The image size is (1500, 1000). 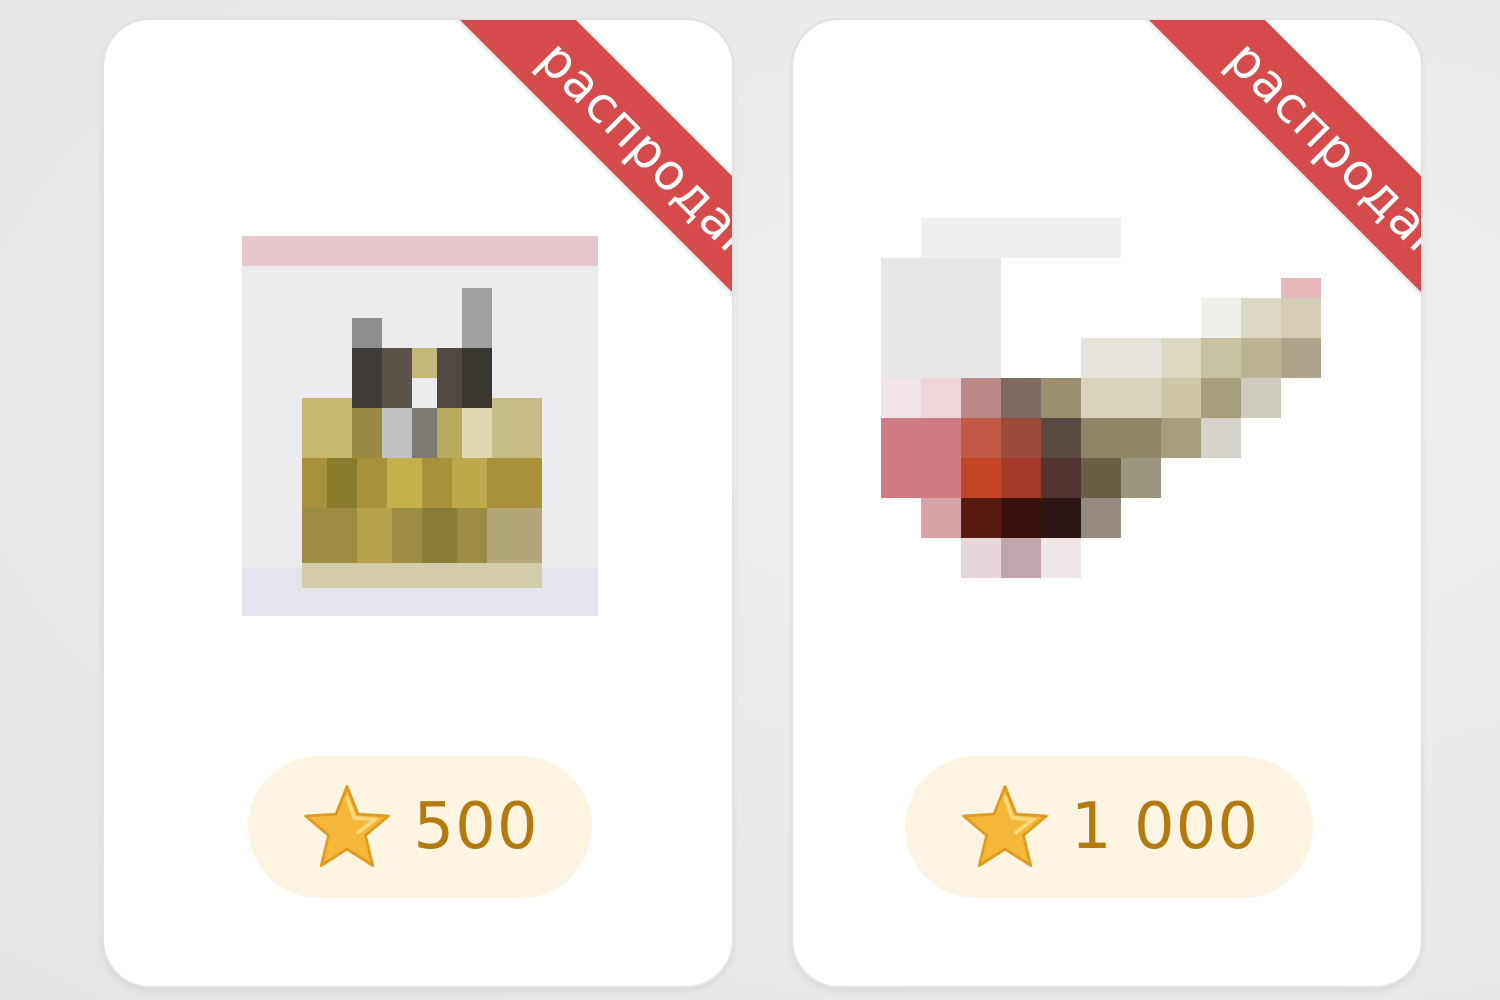 I want to click on price-badge: 1 000, so click(x=1109, y=827).